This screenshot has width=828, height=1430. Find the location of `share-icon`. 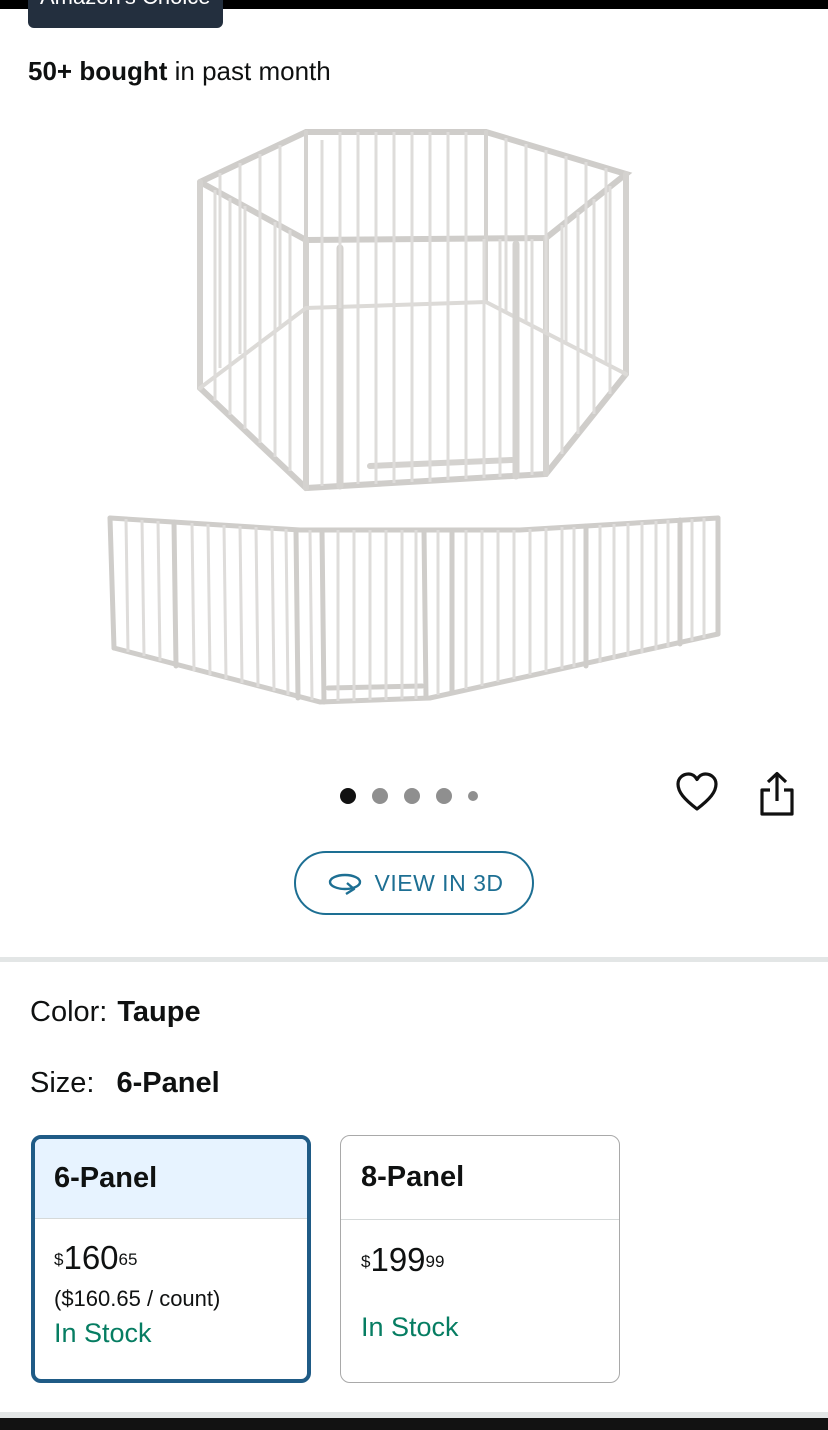

share-icon is located at coordinates (777, 793).